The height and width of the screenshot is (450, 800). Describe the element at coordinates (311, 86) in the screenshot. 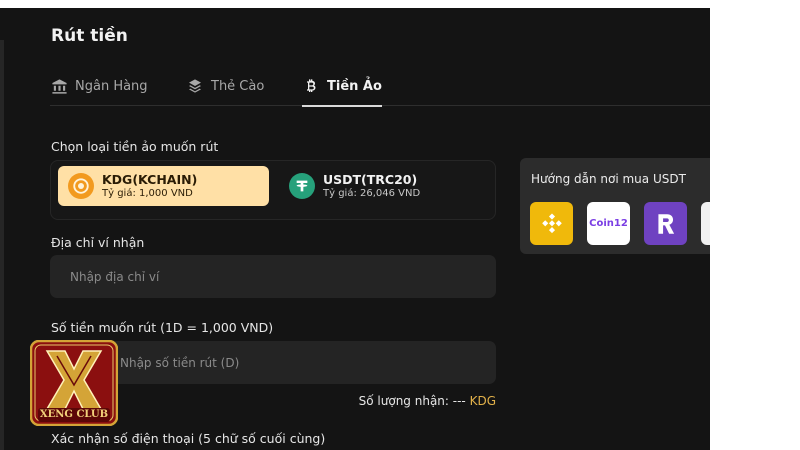

I see `bitcoin-icon` at that location.